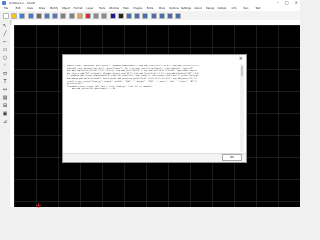  What do you see at coordinates (5, 42) in the screenshot?
I see `polyline-tool-icon: ⌐` at bounding box center [5, 42].